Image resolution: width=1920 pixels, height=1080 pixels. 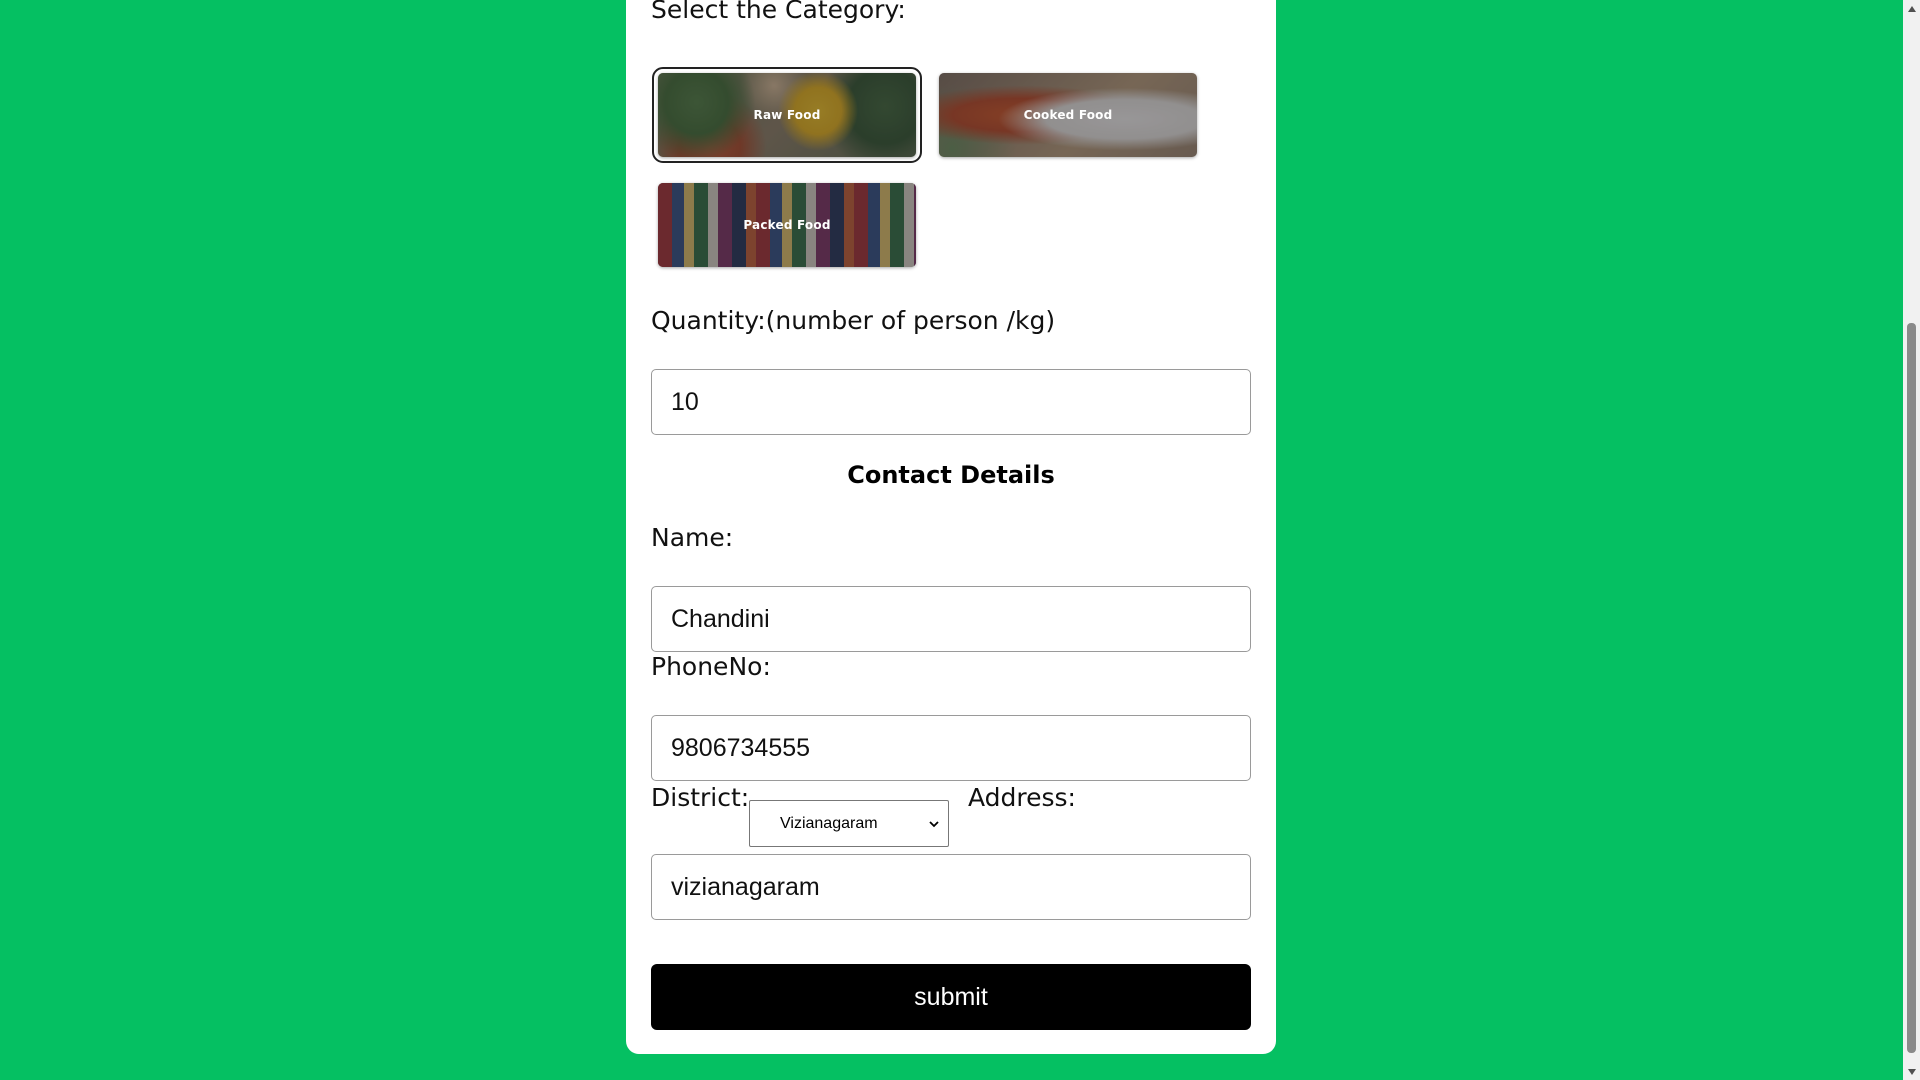 I want to click on contact-details-heading: Contact Details, so click(x=951, y=475).